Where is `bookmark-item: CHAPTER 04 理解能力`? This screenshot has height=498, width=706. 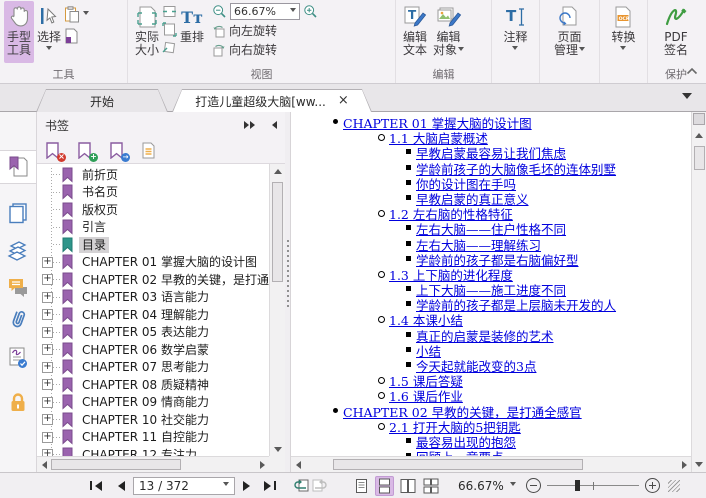 bookmark-item: CHAPTER 04 理解能力 is located at coordinates (154, 315).